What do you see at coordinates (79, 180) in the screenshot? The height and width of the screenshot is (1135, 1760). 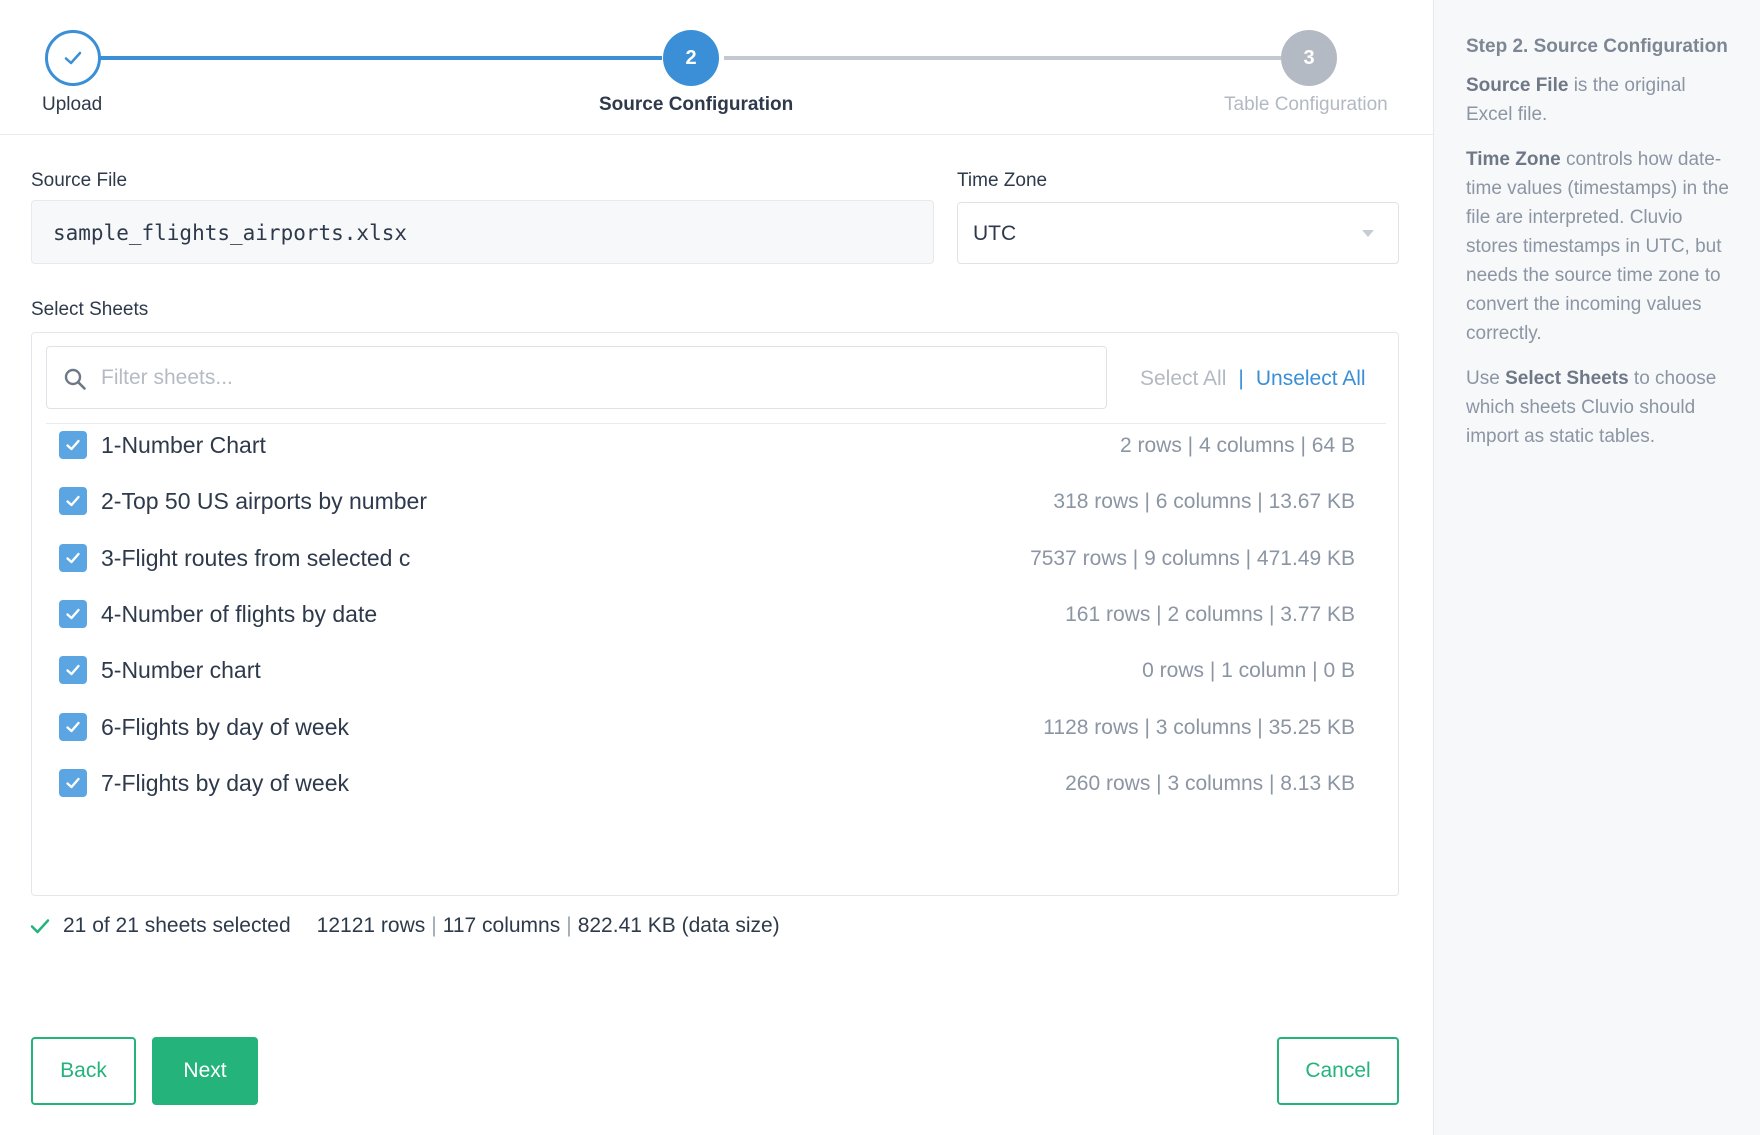 I see `source-file-label: Source File` at bounding box center [79, 180].